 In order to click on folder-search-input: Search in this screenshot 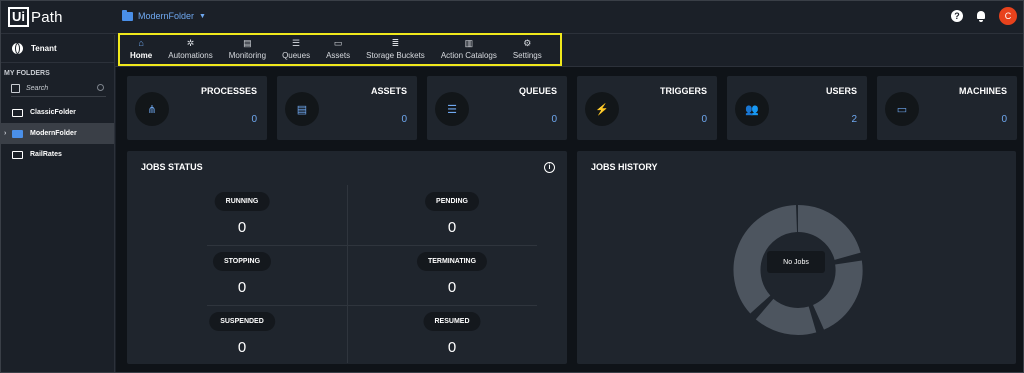, I will do `click(58, 89)`.